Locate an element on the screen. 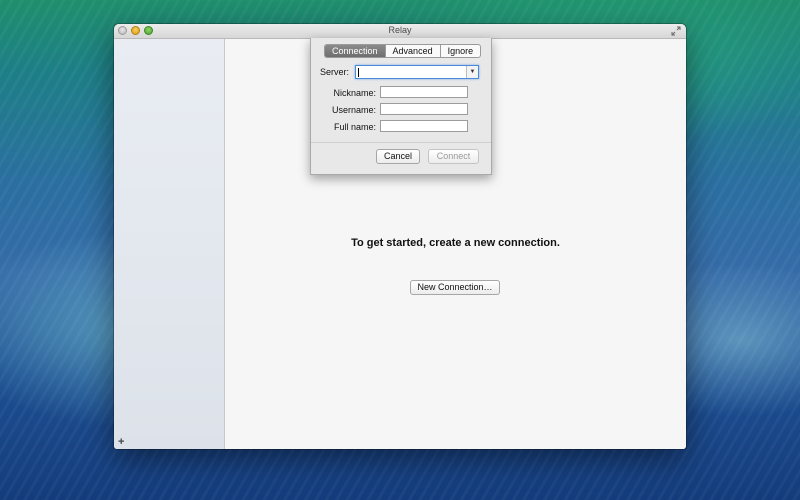  cancel-button: Cancel is located at coordinates (398, 156).